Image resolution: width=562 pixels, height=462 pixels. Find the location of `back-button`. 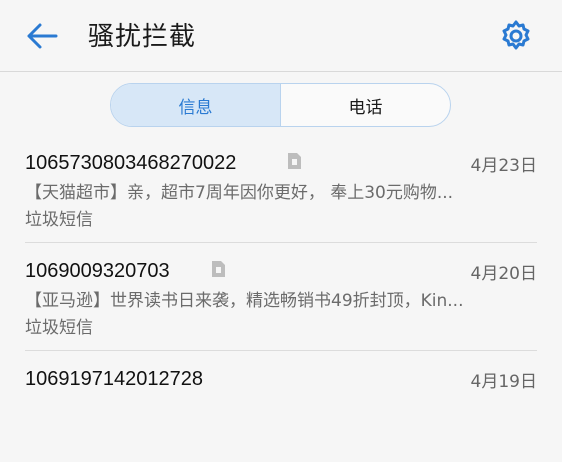

back-button is located at coordinates (42, 36).